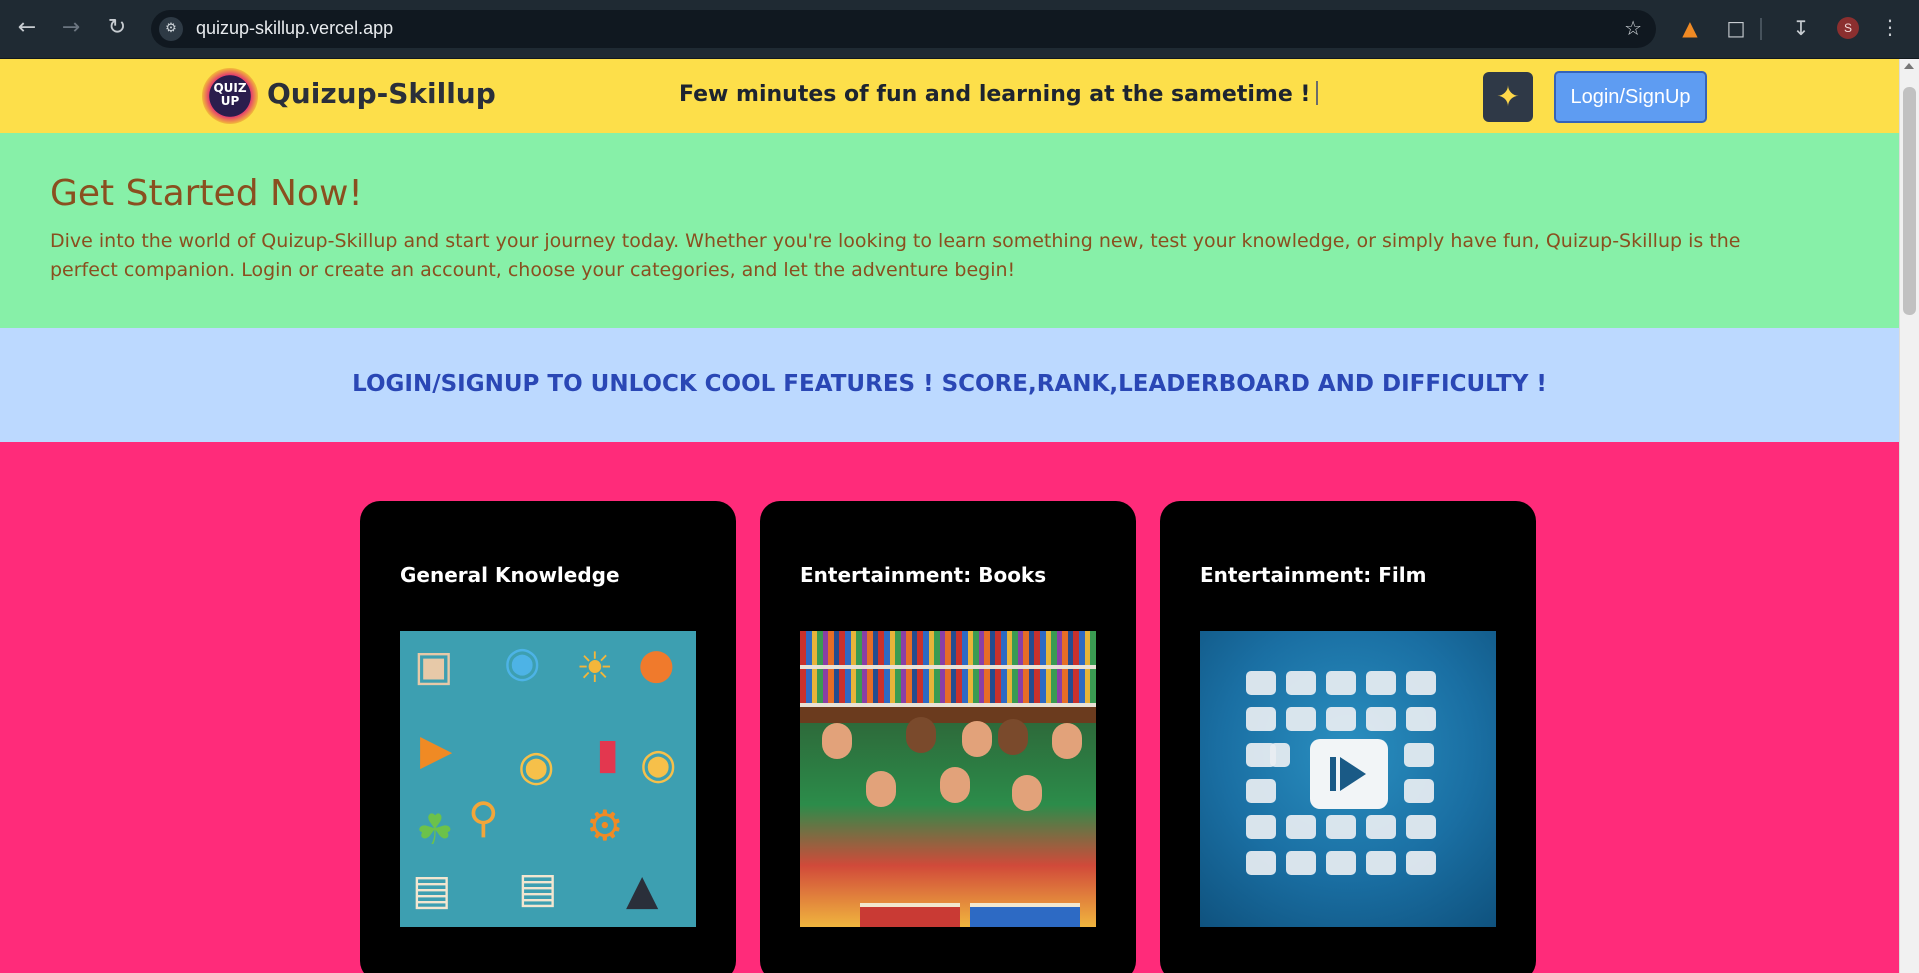 The image size is (1919, 973). I want to click on tv-icon, so click(1381, 863).